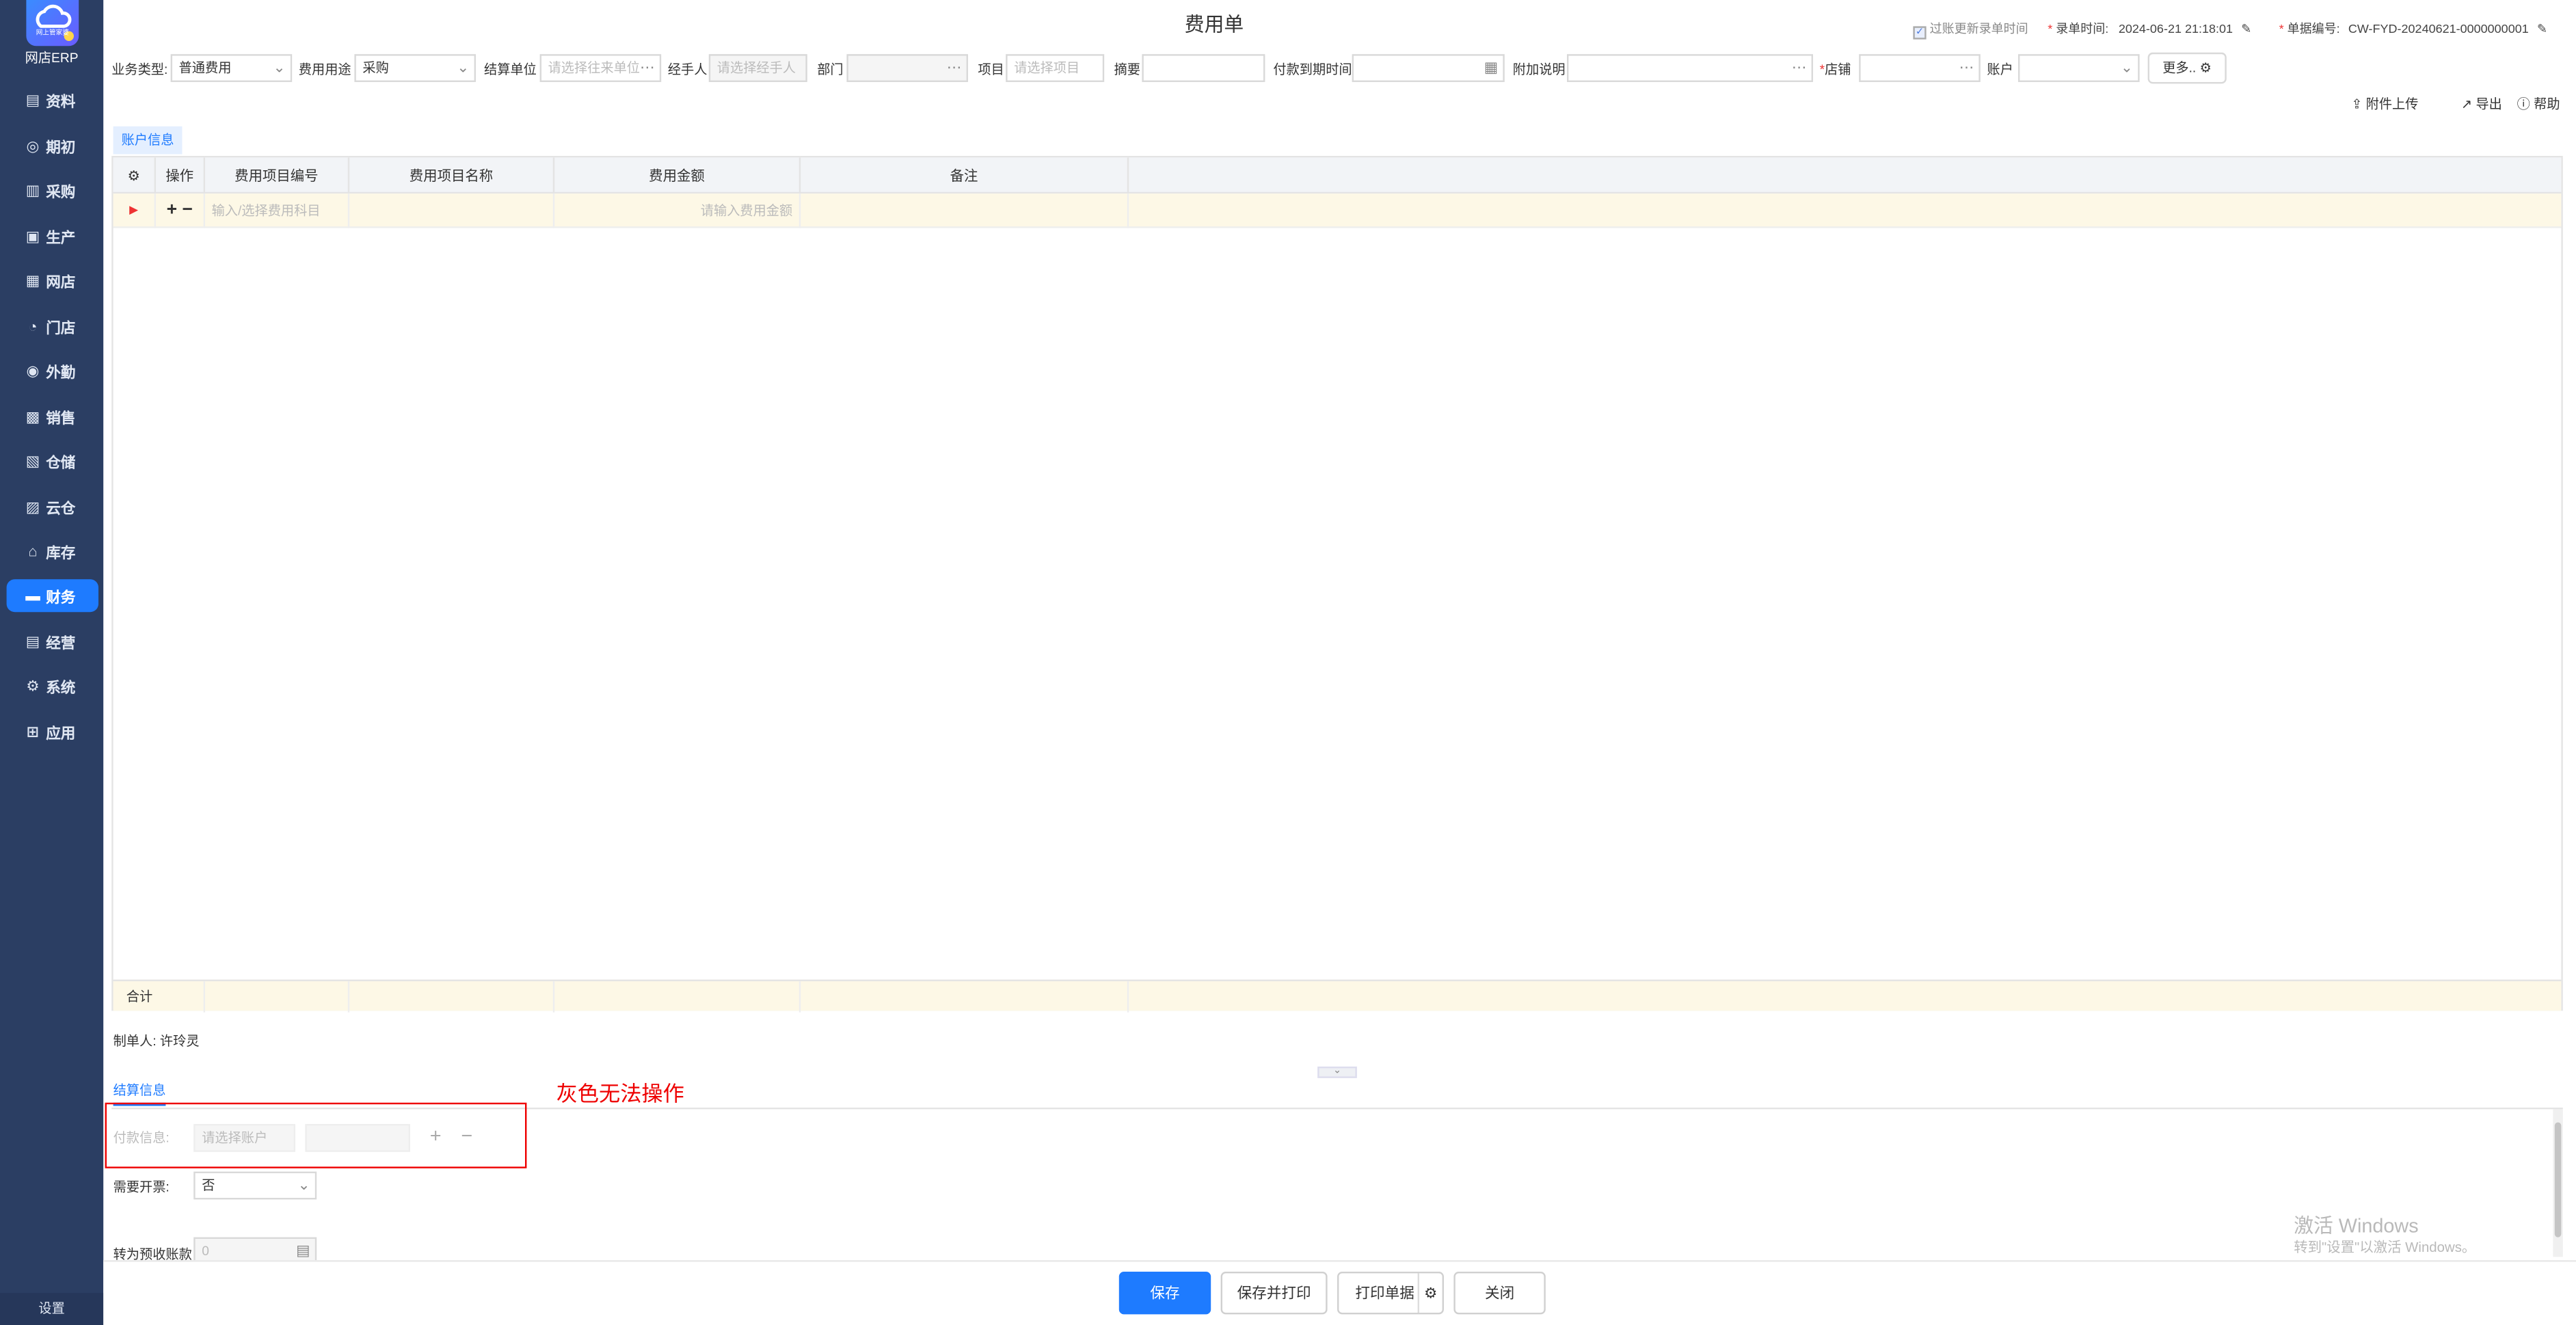  I want to click on settings-button: 设置, so click(52, 1309).